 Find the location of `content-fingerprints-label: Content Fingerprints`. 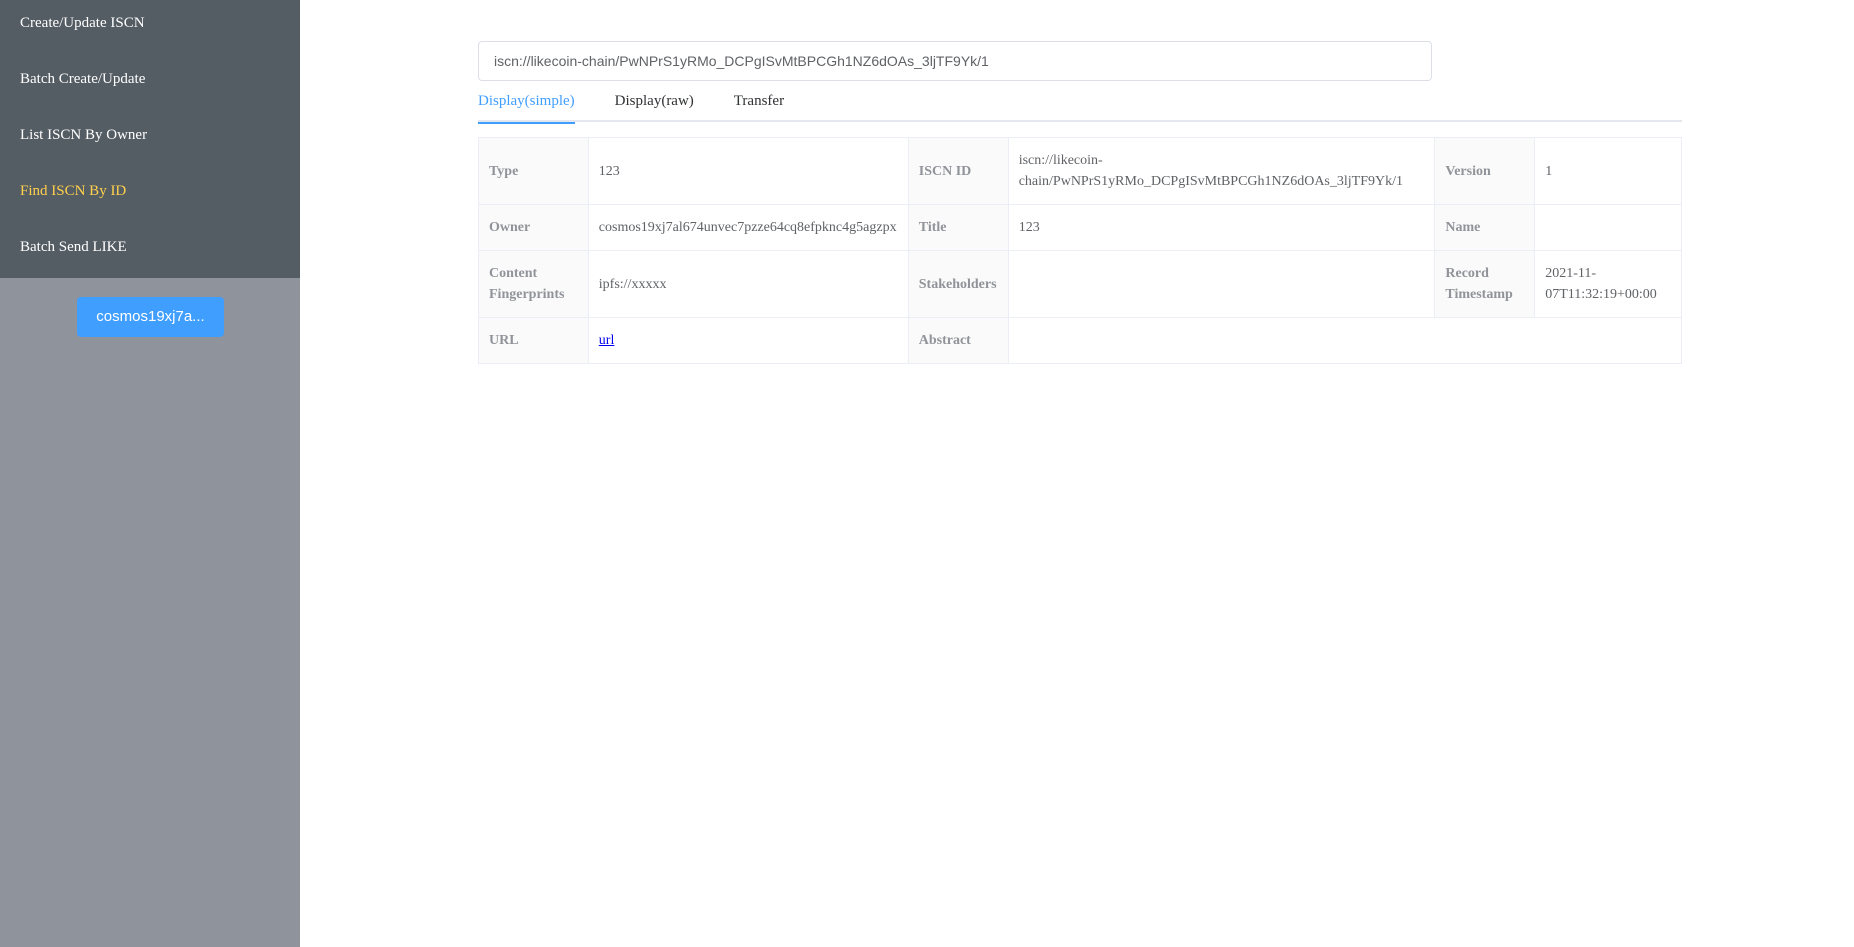

content-fingerprints-label: Content Fingerprints is located at coordinates (533, 284).